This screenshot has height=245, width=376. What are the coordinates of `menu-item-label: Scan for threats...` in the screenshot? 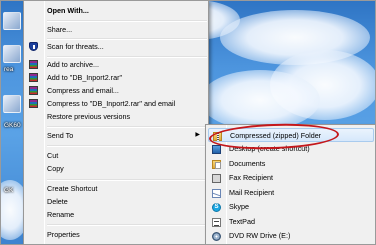 It's located at (75, 46).